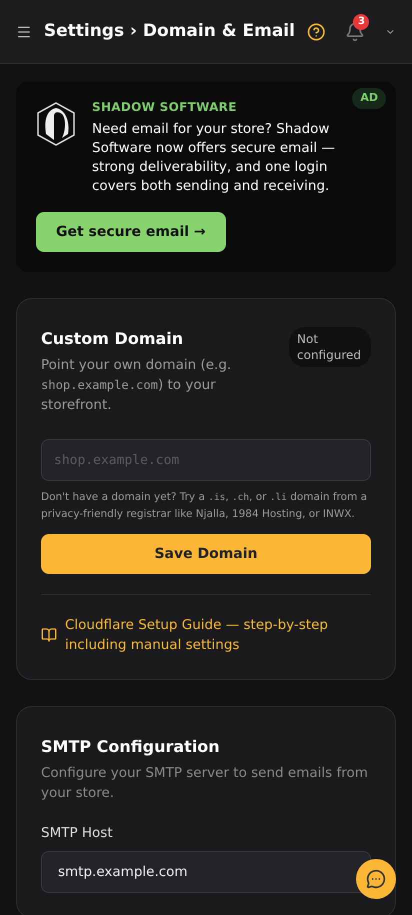 The width and height of the screenshot is (412, 915). What do you see at coordinates (205, 783) in the screenshot?
I see `section-description: Configure your SMTP server to send emails from your store.` at bounding box center [205, 783].